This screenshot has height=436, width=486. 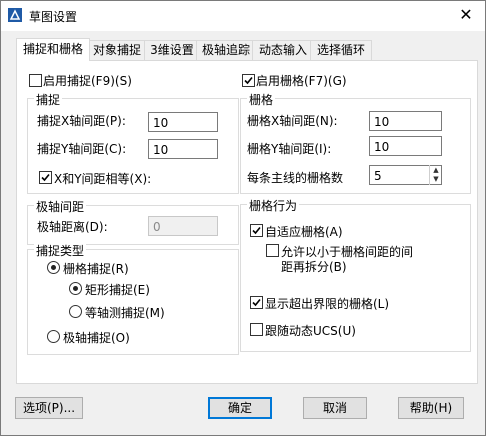 I want to click on snap-y-spacing-input: 10, so click(x=183, y=149).